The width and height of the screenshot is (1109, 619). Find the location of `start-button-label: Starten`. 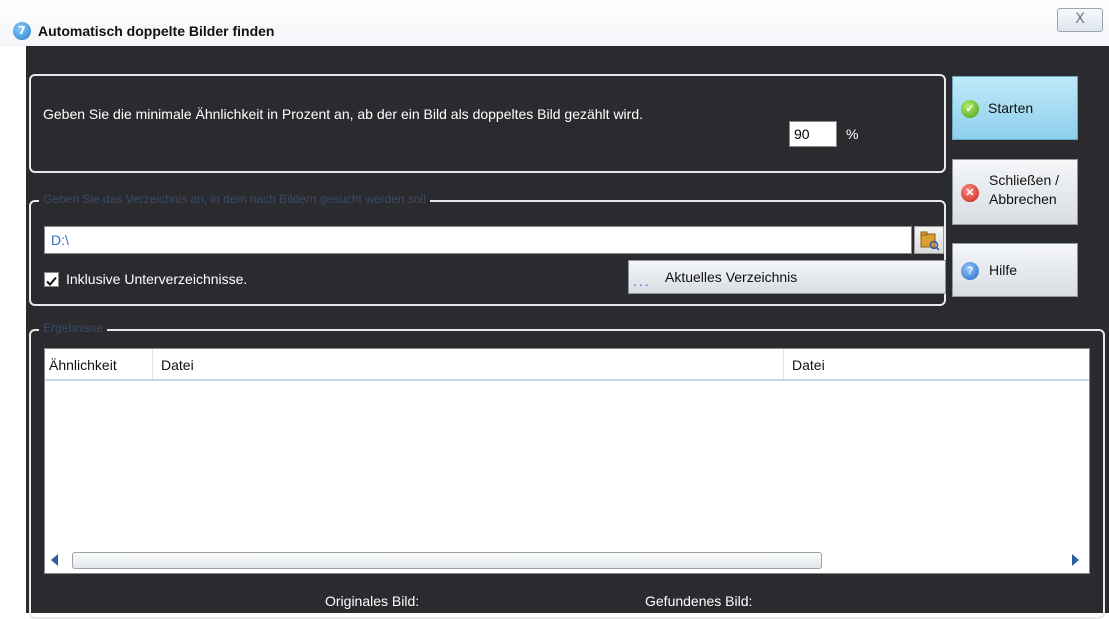

start-button-label: Starten is located at coordinates (1011, 108).